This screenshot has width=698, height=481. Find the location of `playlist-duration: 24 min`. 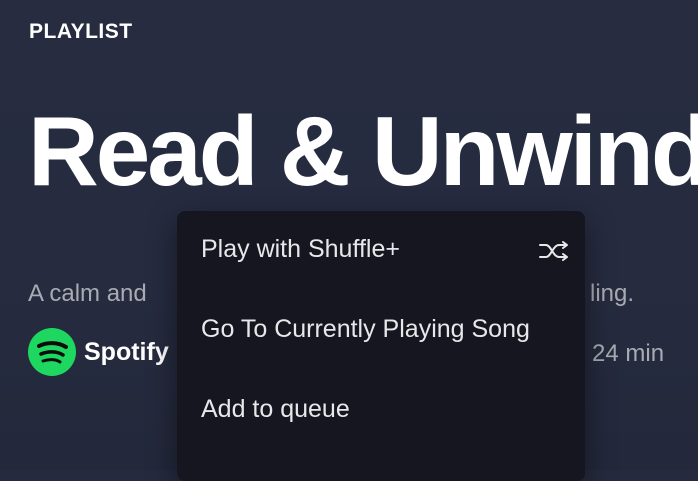

playlist-duration: 24 min is located at coordinates (628, 353).